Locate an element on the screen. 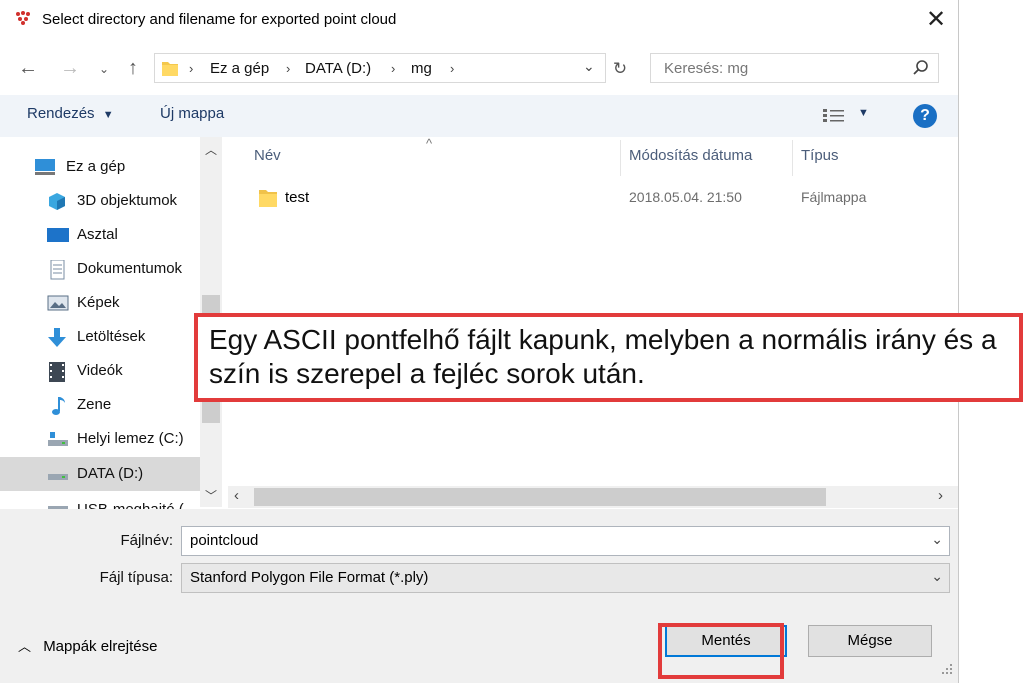 The height and width of the screenshot is (683, 1024). nav-item-label: Képek is located at coordinates (98, 302).